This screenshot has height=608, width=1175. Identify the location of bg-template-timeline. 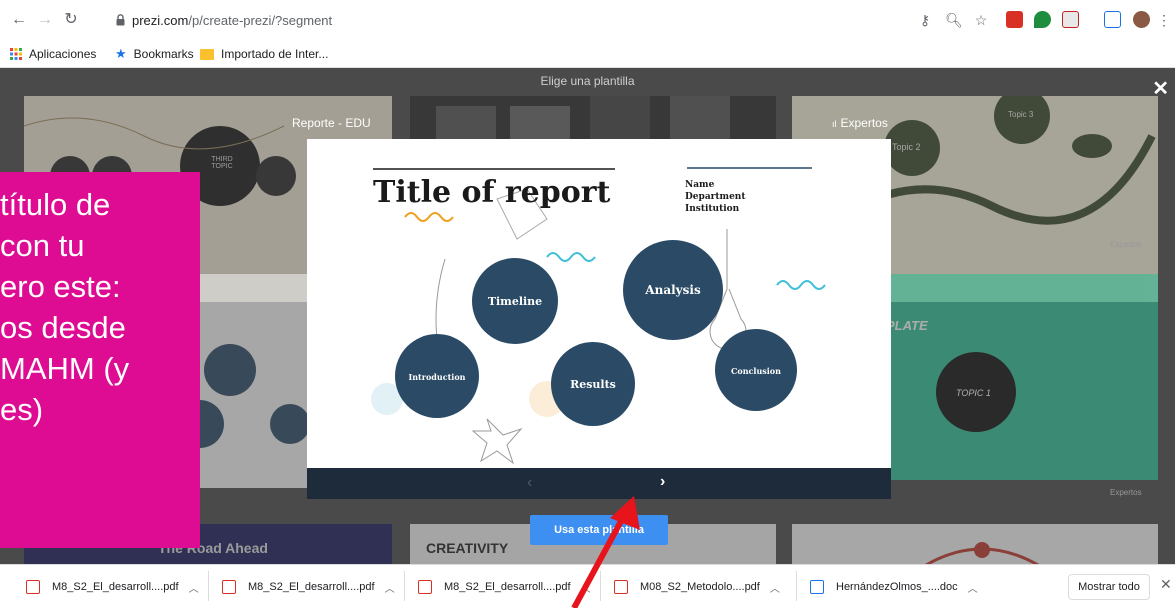
(975, 544).